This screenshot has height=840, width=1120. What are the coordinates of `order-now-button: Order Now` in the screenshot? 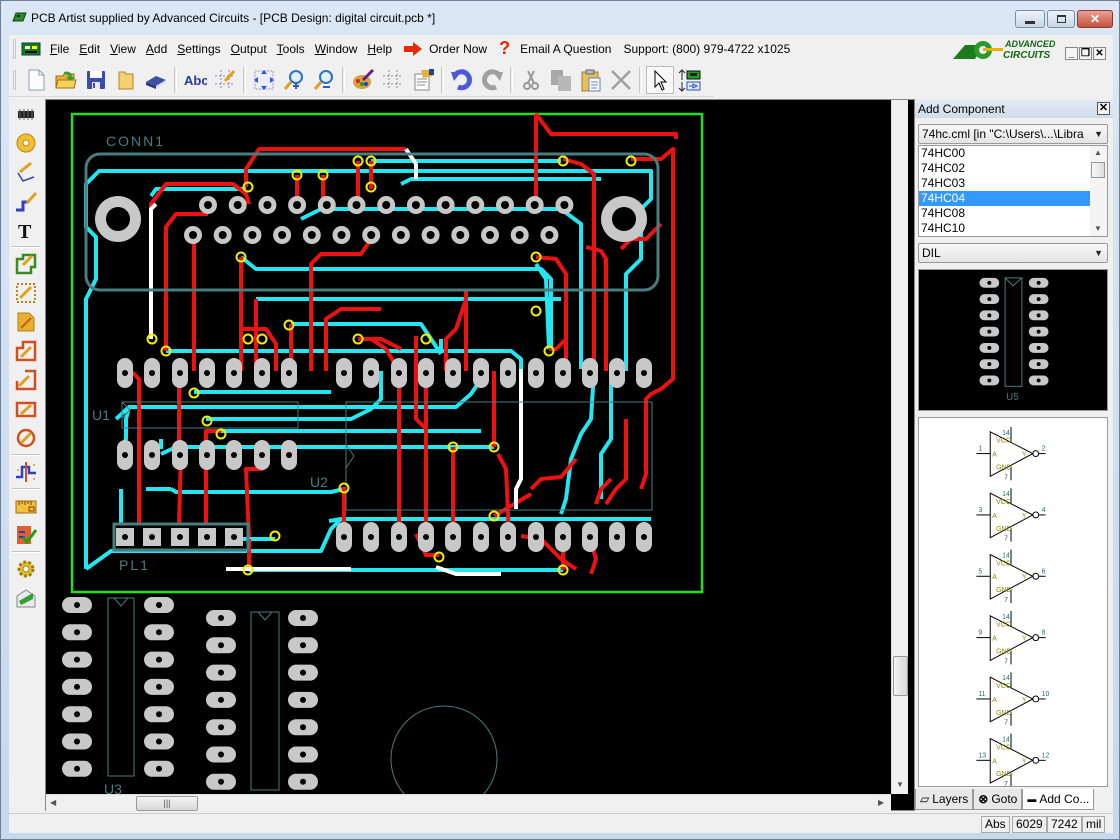 It's located at (445, 49).